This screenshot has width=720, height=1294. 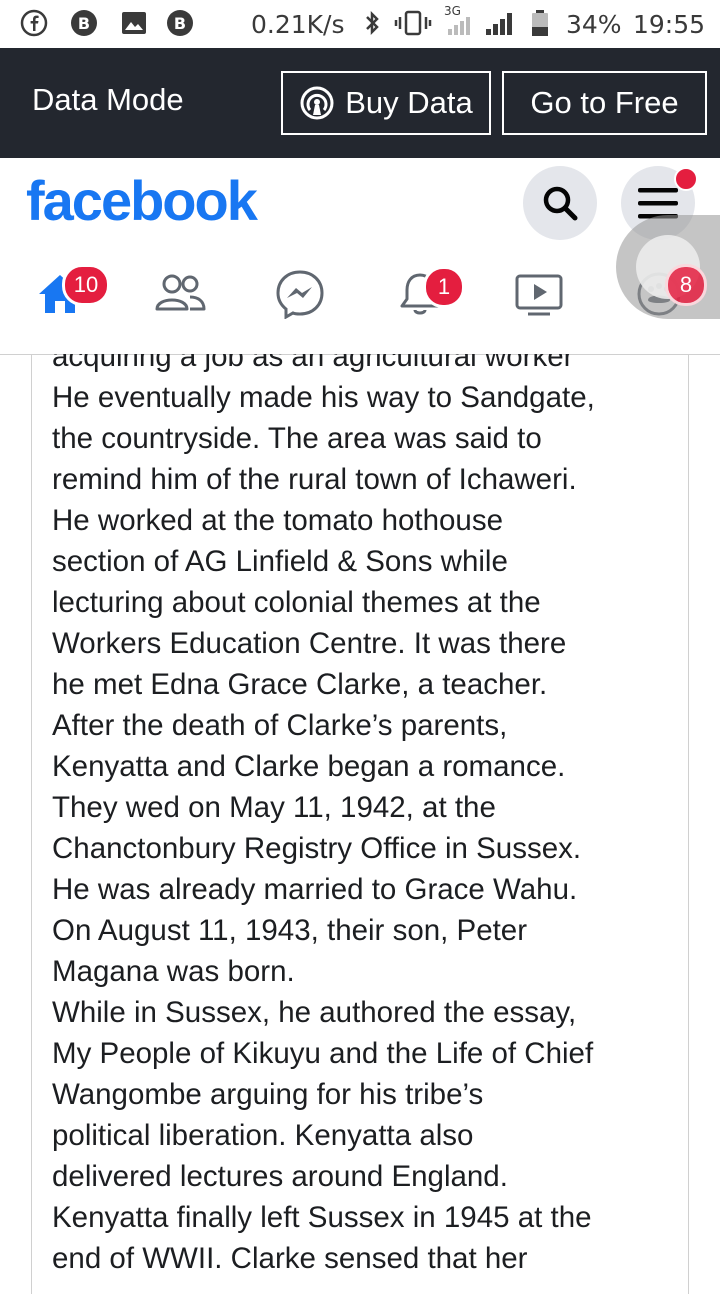 I want to click on image-notification-icon, so click(x=134, y=23).